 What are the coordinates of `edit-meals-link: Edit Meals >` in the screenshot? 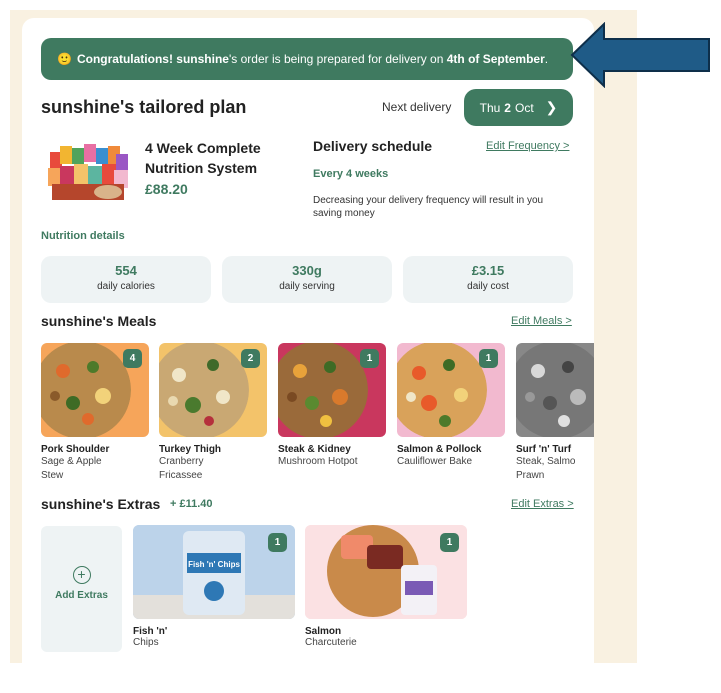 It's located at (541, 321).